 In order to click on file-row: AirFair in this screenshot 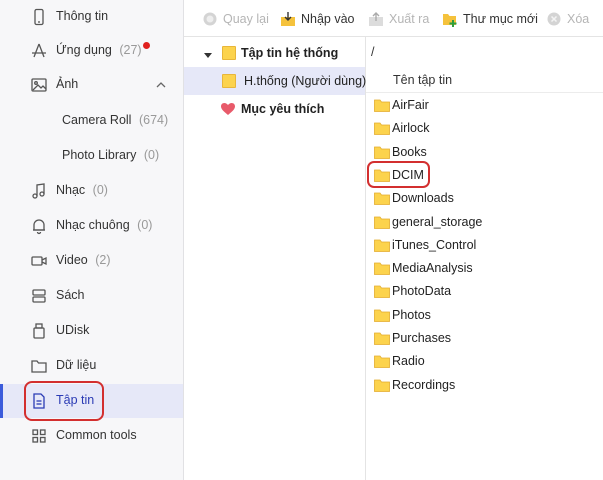, I will do `click(484, 105)`.